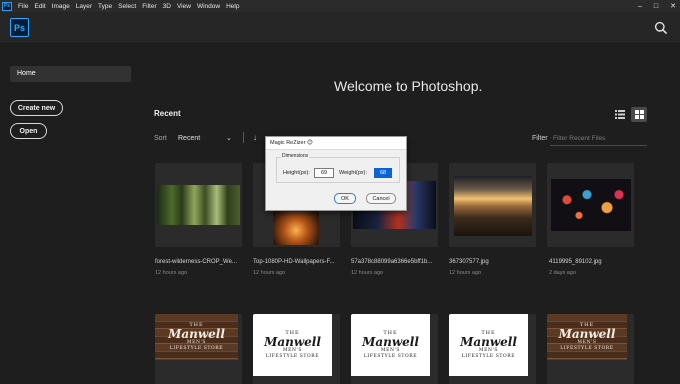  I want to click on filter-input, so click(598, 139).